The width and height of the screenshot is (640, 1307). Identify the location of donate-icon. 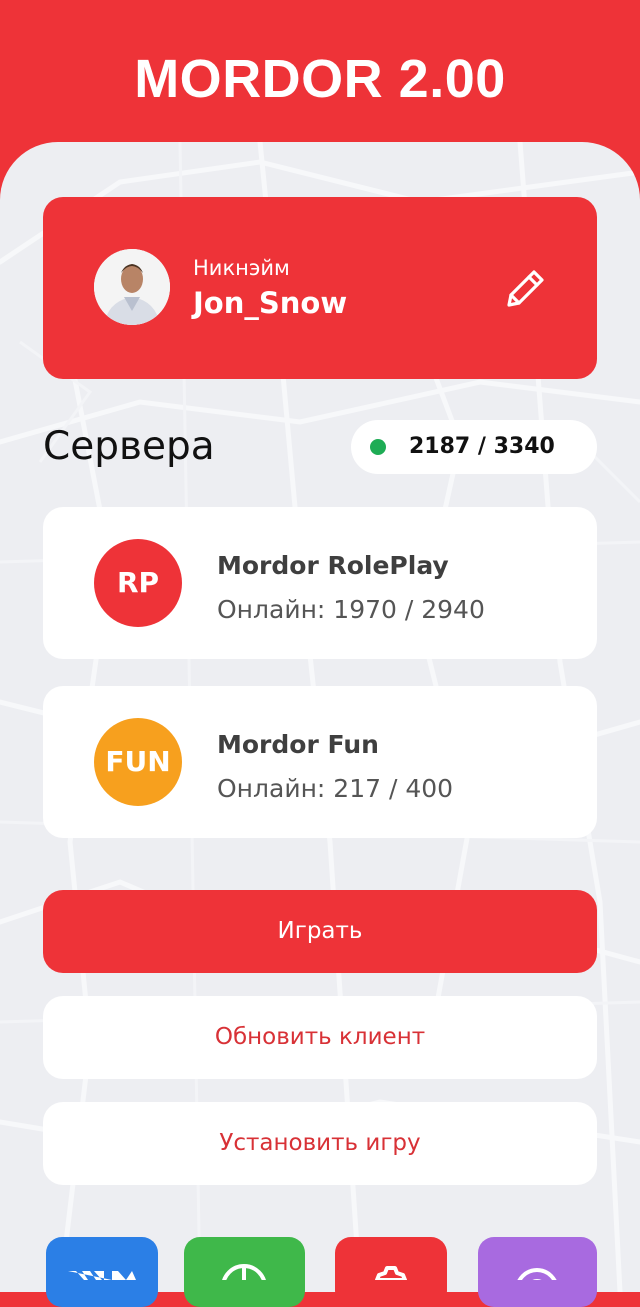
(244, 1272).